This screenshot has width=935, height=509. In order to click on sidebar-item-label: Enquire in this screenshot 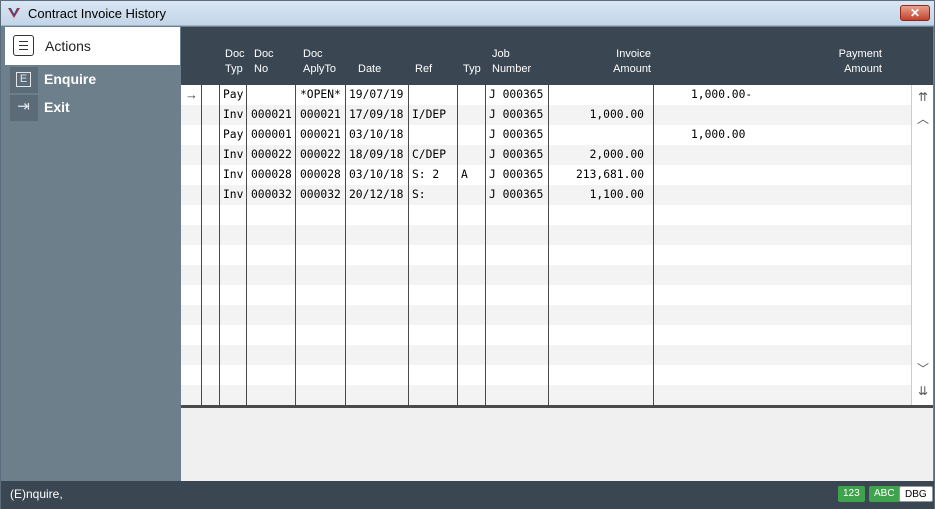, I will do `click(70, 79)`.